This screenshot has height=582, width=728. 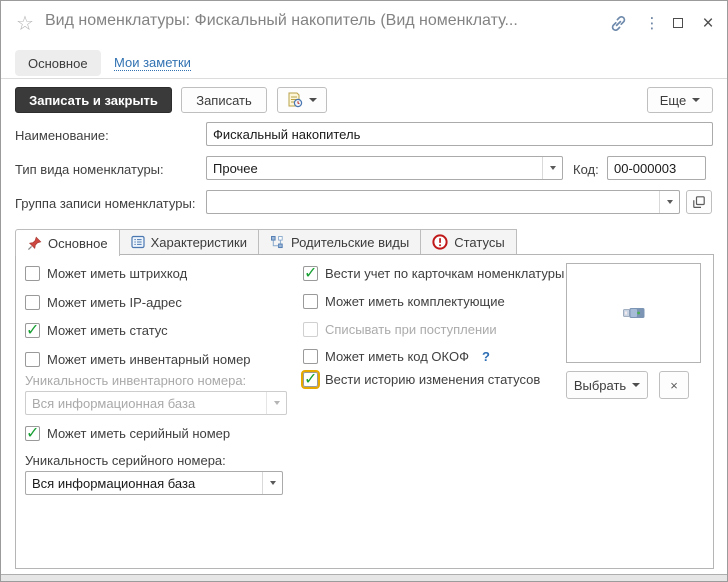 I want to click on checkbox-can-have-serial-number: Может иметь серийный номер, so click(x=128, y=433).